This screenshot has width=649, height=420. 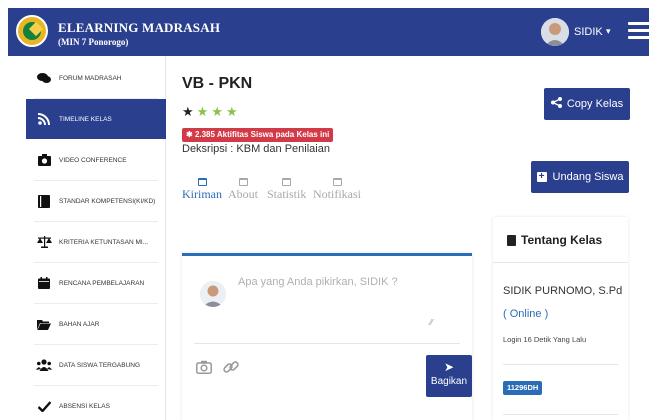 I want to click on link-icon, so click(x=231, y=367).